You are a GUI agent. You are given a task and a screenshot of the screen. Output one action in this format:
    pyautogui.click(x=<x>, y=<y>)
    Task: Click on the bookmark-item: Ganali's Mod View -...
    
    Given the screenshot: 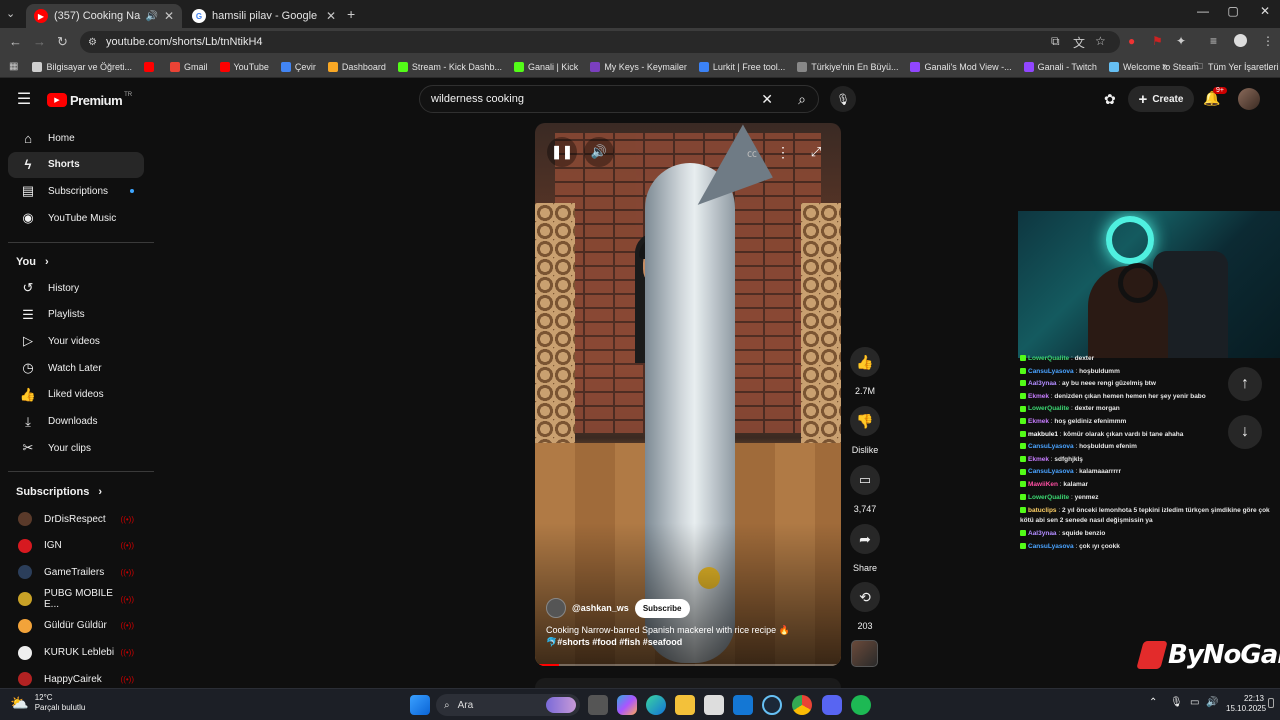 What is the action you would take?
    pyautogui.click(x=961, y=66)
    